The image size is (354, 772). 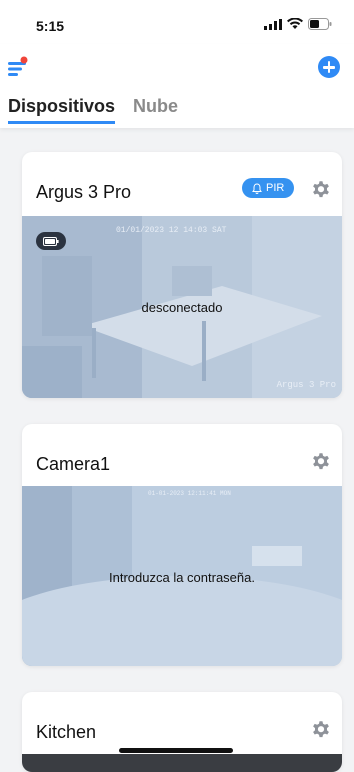 I want to click on menu-icon, so click(x=18, y=66).